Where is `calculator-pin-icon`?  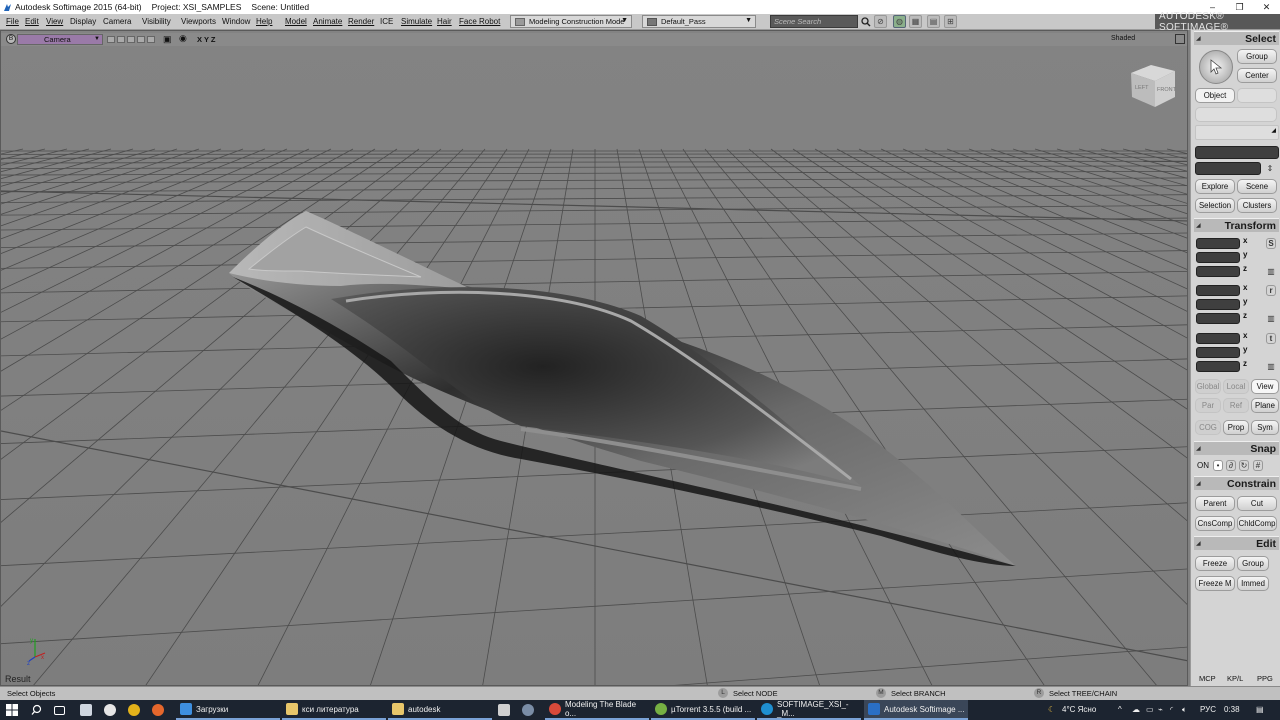 calculator-pin-icon is located at coordinates (506, 710).